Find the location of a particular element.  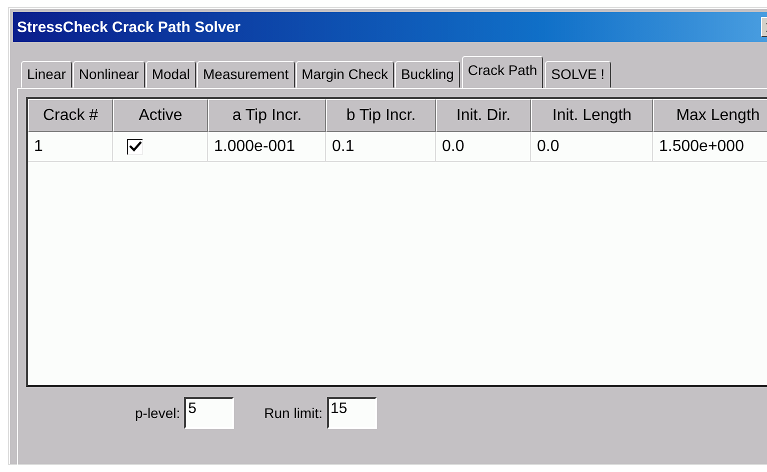

tab: Modal is located at coordinates (171, 74).